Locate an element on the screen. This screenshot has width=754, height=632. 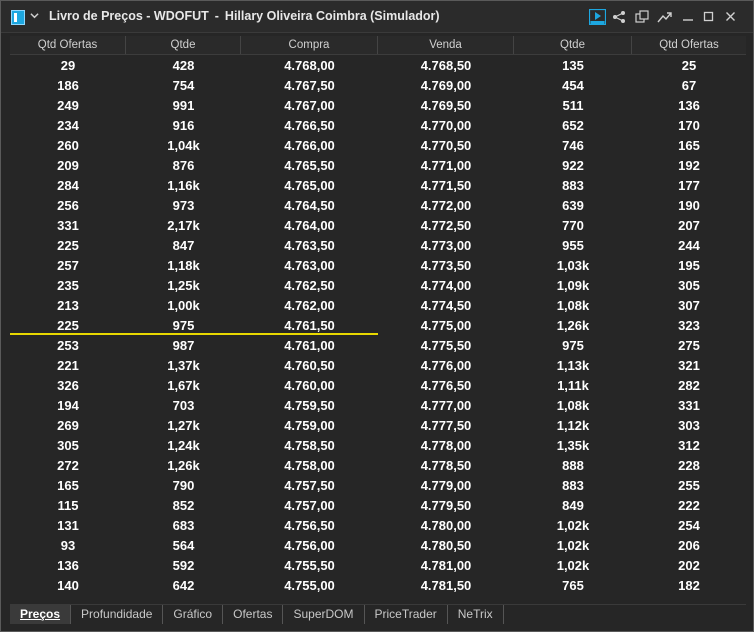
cell-sell-offers: 282 is located at coordinates (689, 386).